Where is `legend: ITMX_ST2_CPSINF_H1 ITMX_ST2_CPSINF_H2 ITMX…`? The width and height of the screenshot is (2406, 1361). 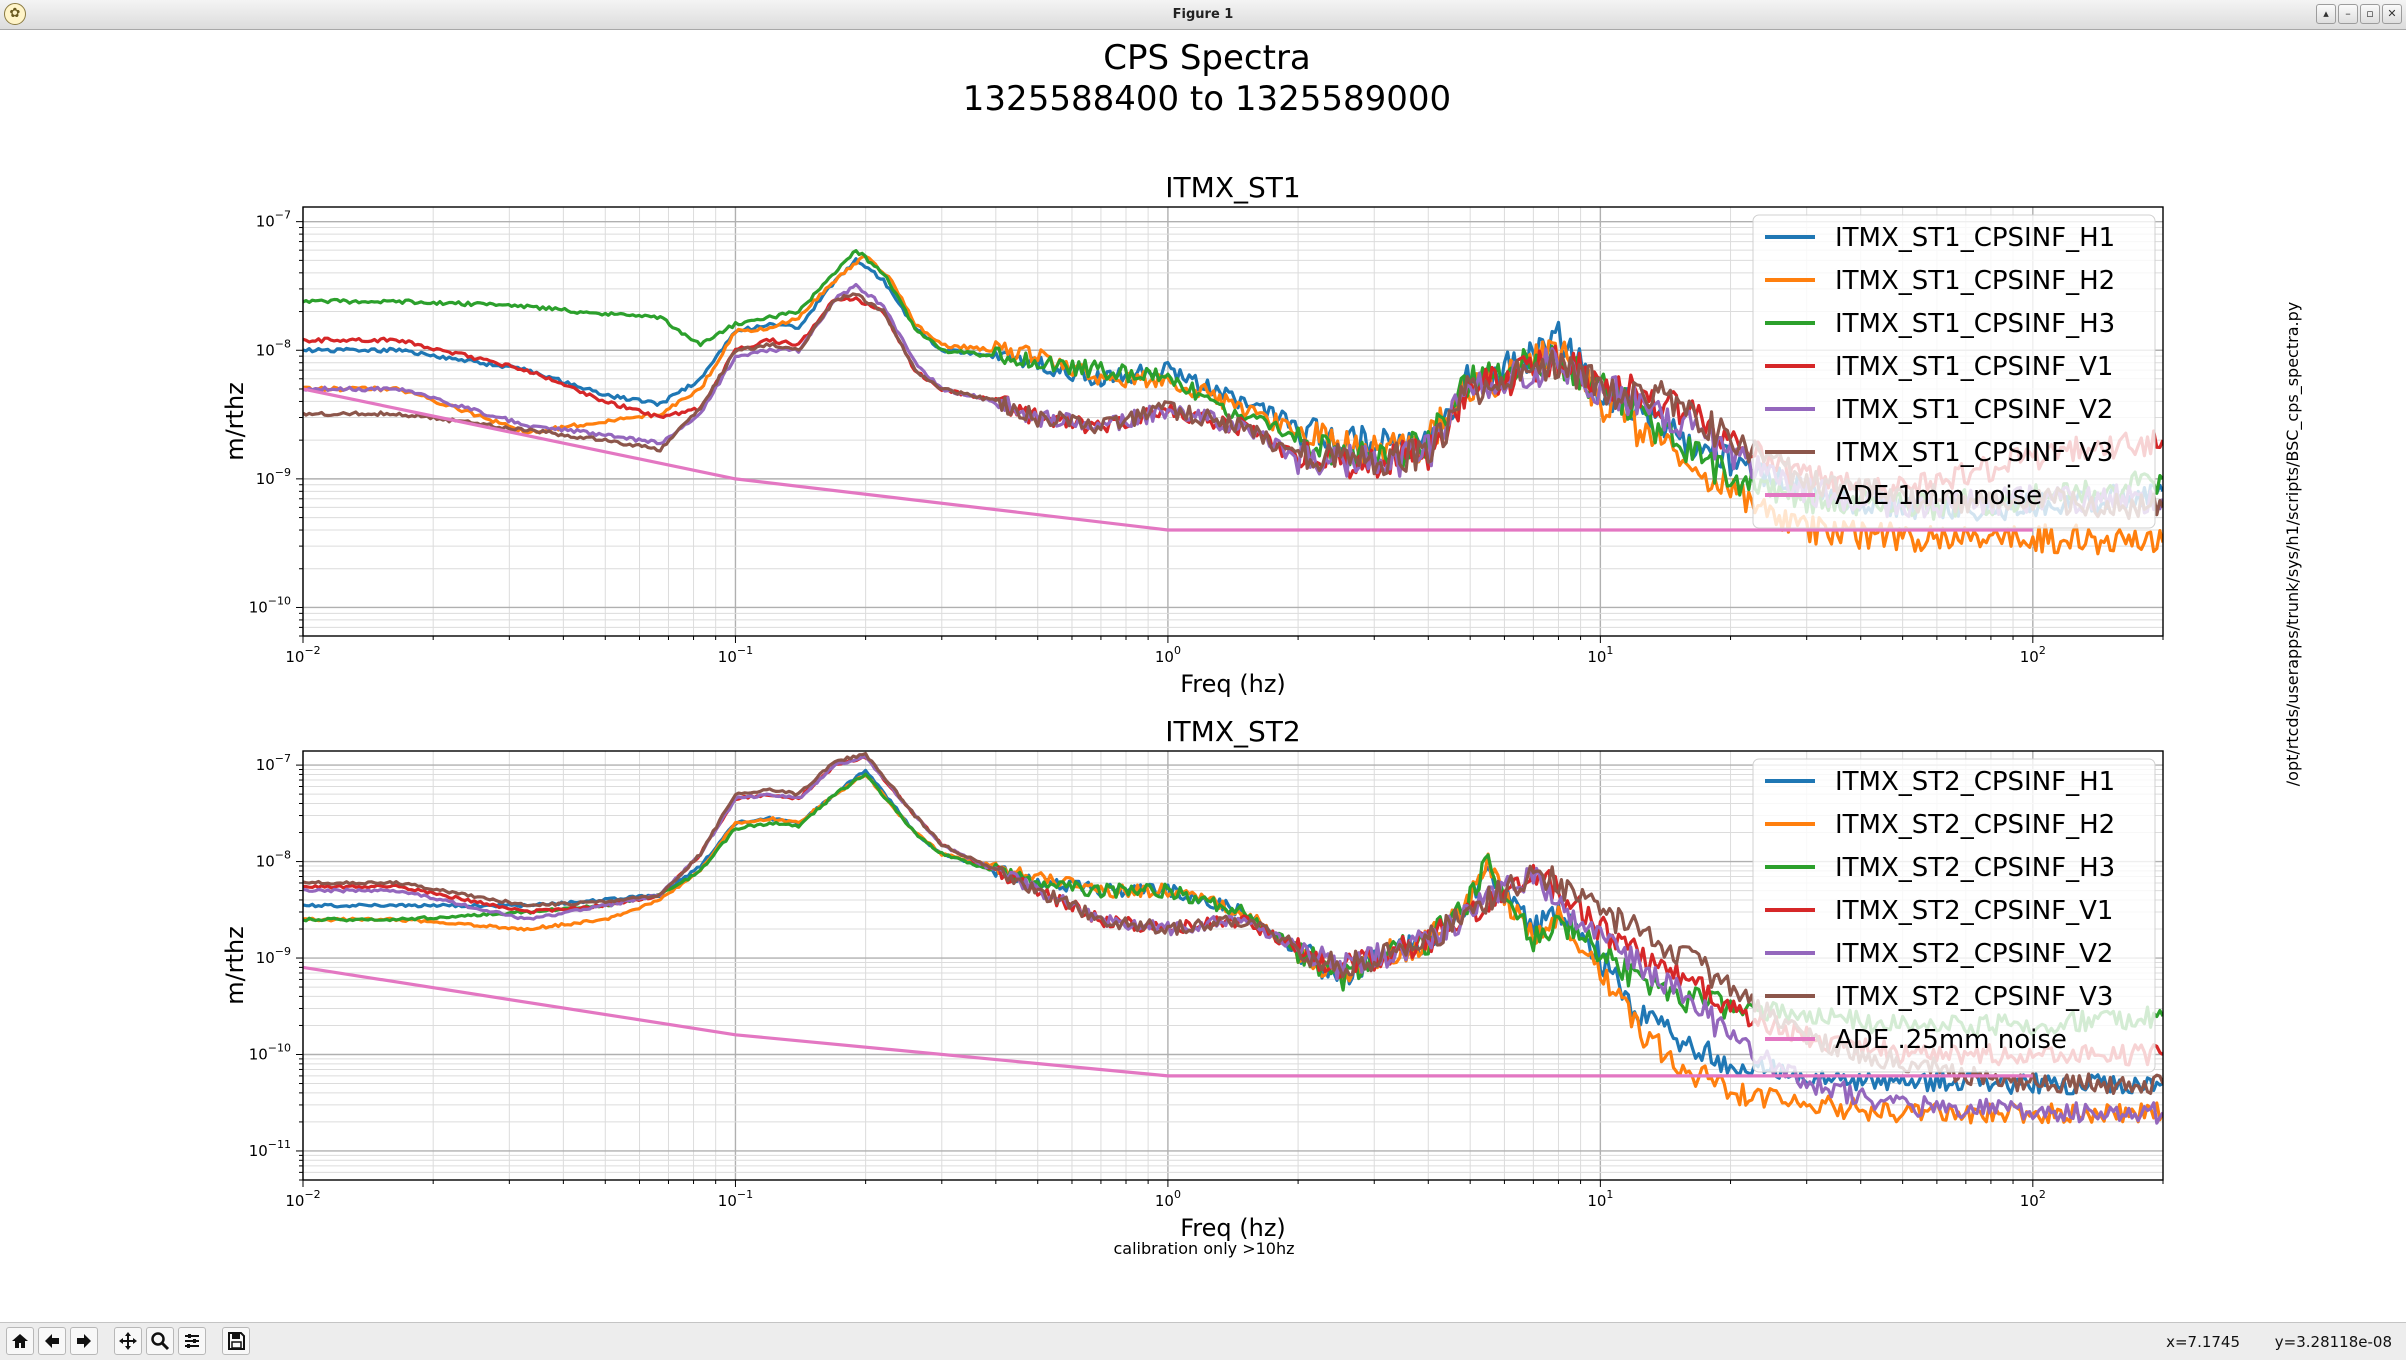 legend: ITMX_ST2_CPSINF_H1 ITMX_ST2_CPSINF_H2 ITMX… is located at coordinates (1954, 915).